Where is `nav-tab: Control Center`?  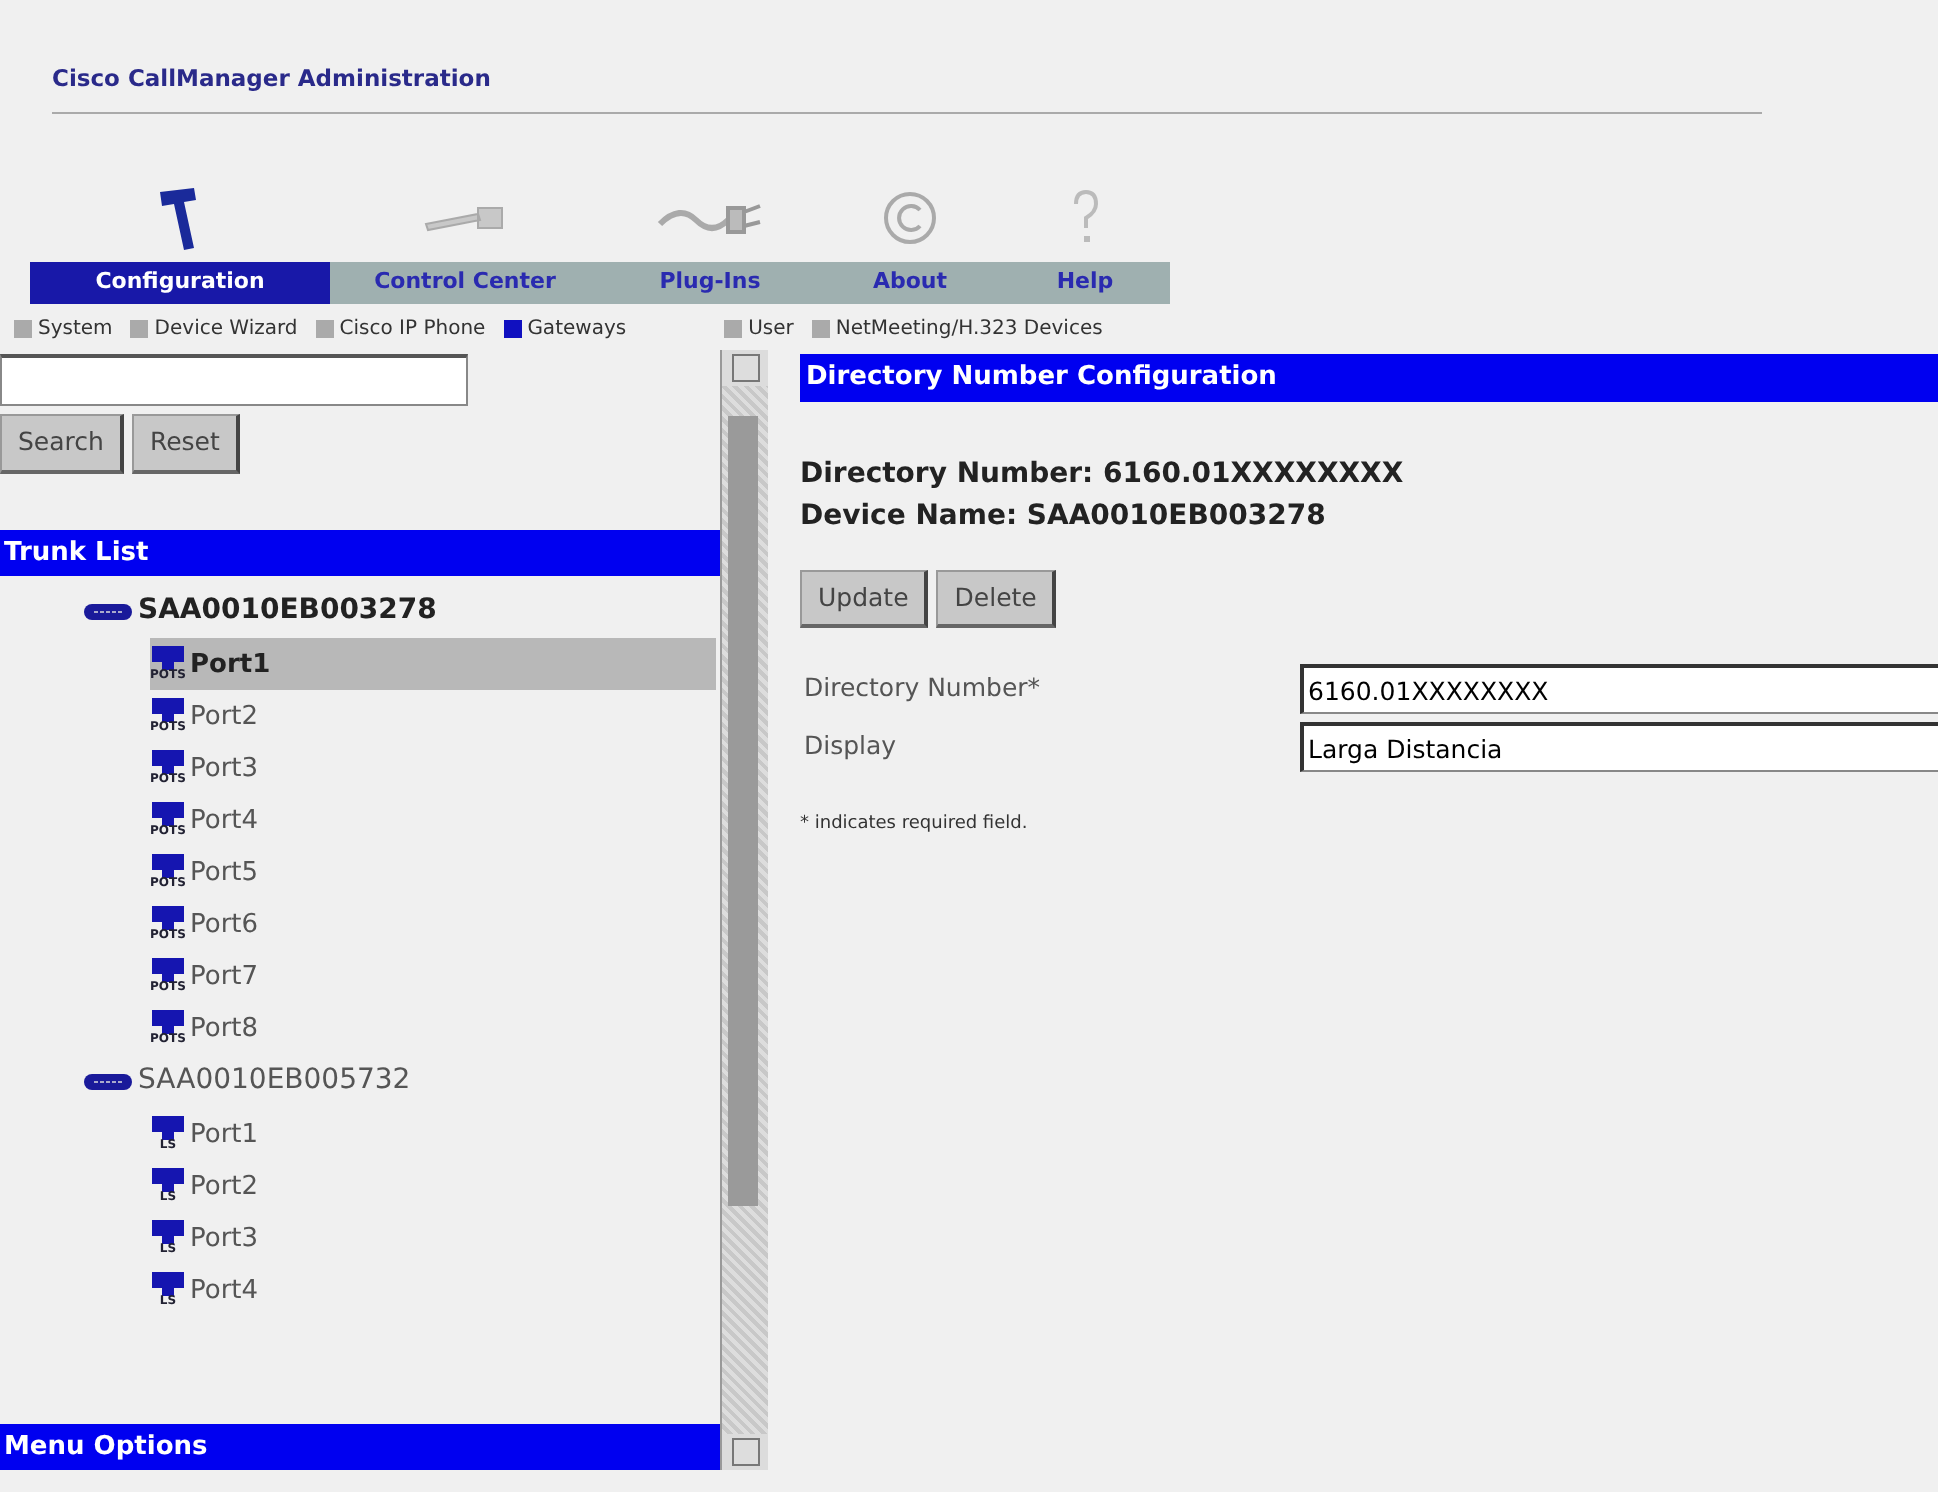 nav-tab: Control Center is located at coordinates (465, 283).